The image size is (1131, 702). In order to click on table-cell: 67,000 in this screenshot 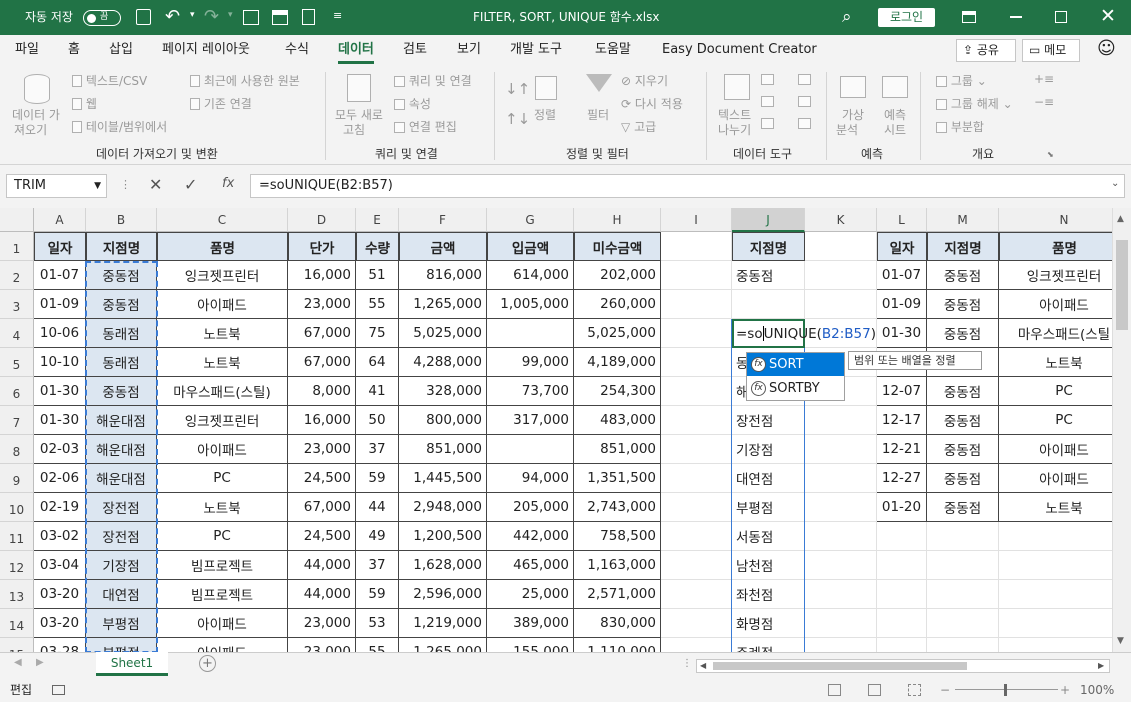, I will do `click(322, 507)`.